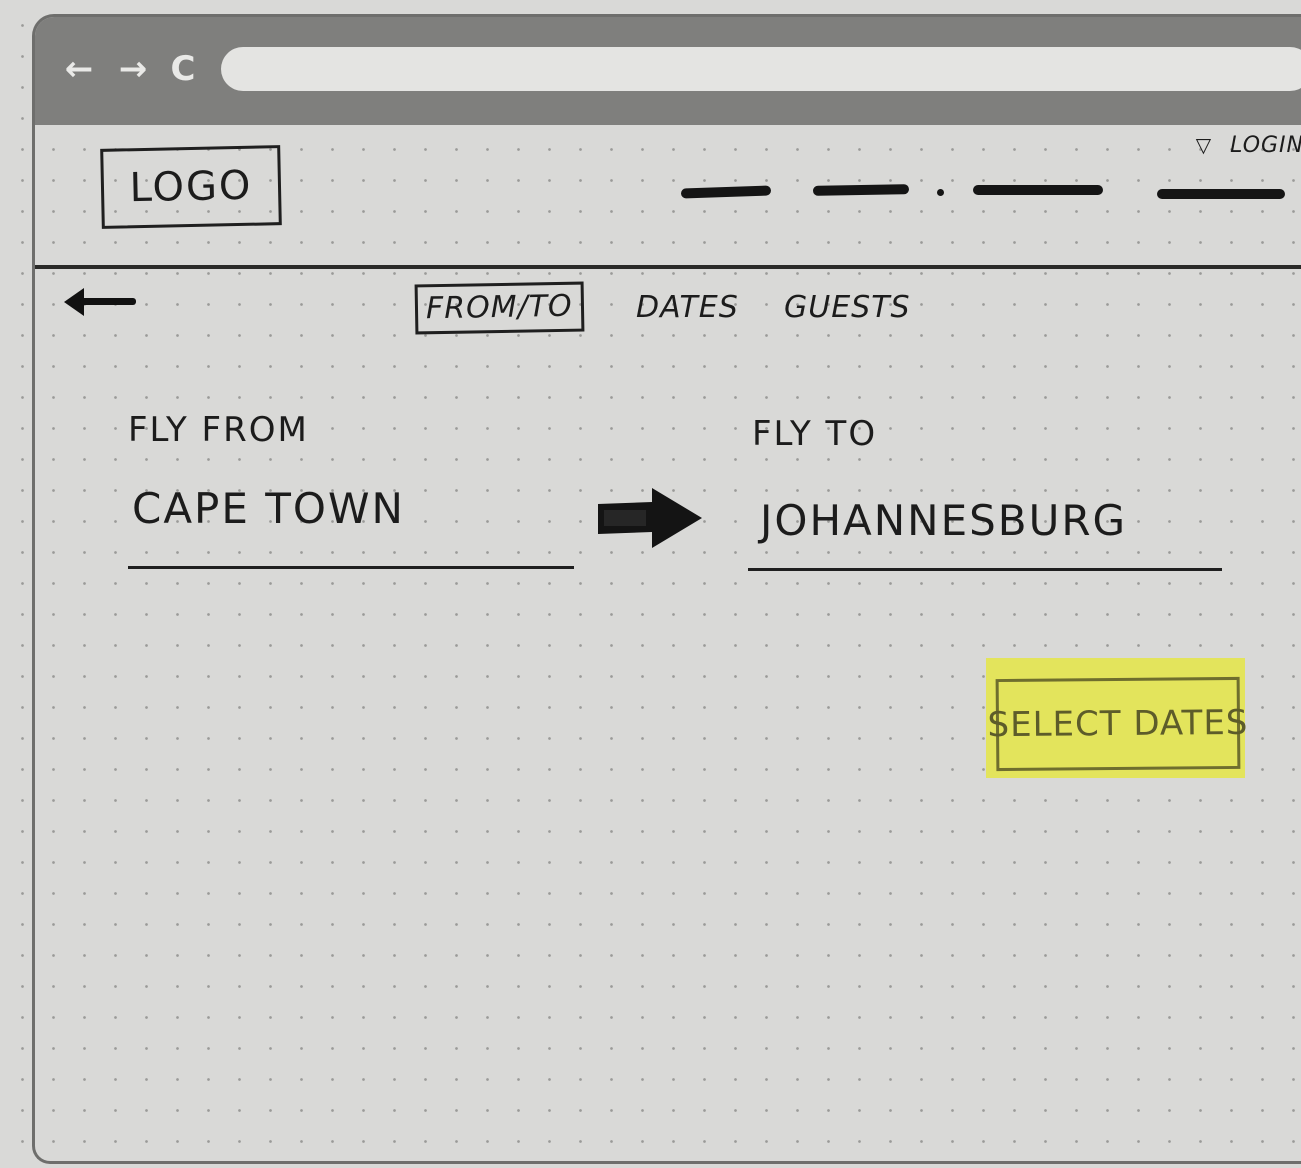 The image size is (1301, 1168). I want to click on select-dates-highlight: SELECT DATES, so click(1117, 718).